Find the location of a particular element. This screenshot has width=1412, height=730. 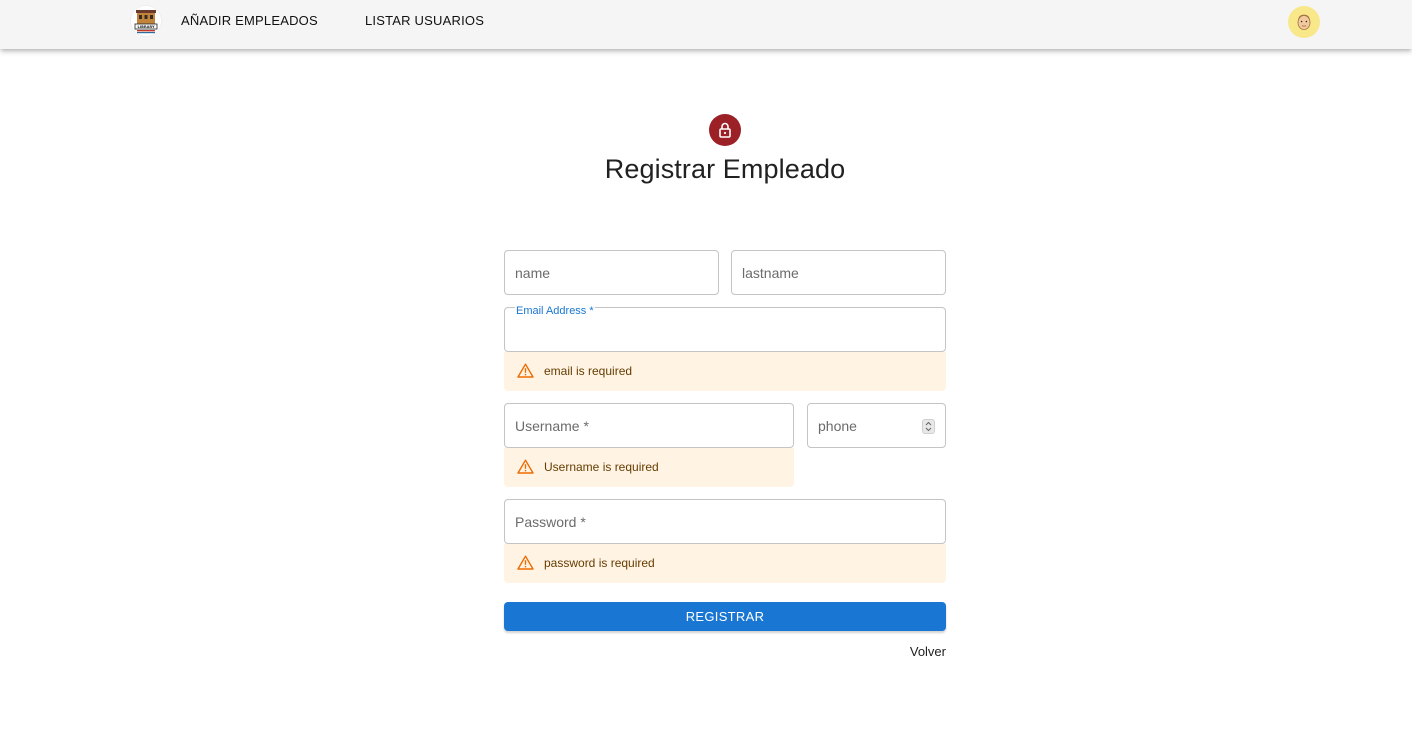

nav-add-employees: AÑADIR EMPLEADOS is located at coordinates (249, 20).